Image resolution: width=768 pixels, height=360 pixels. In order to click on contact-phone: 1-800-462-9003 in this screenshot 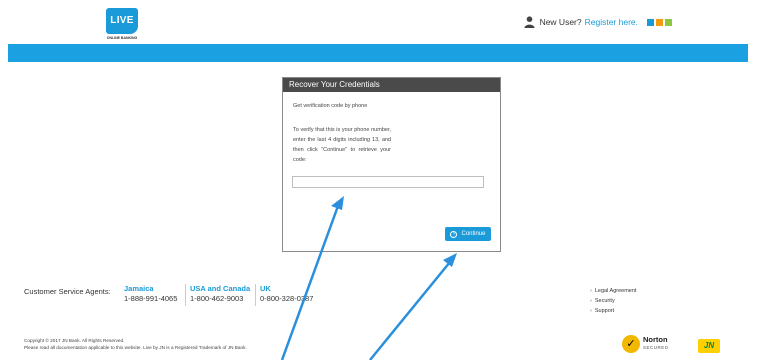, I will do `click(217, 298)`.